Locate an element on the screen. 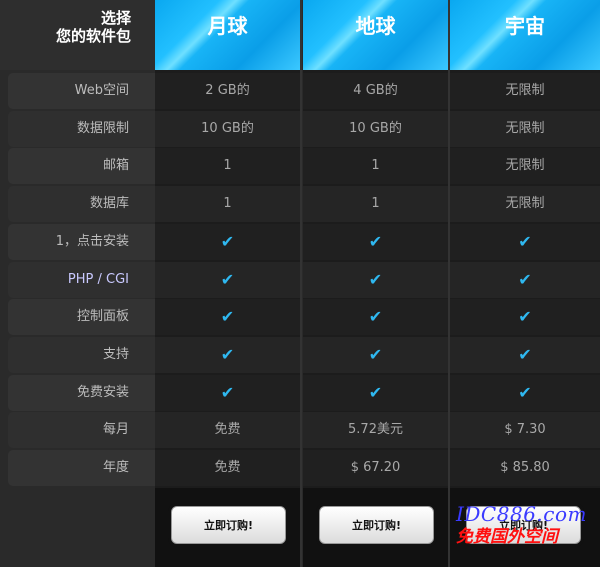 This screenshot has height=567, width=600. watermark-line-1: IDC886.com is located at coordinates (521, 514).